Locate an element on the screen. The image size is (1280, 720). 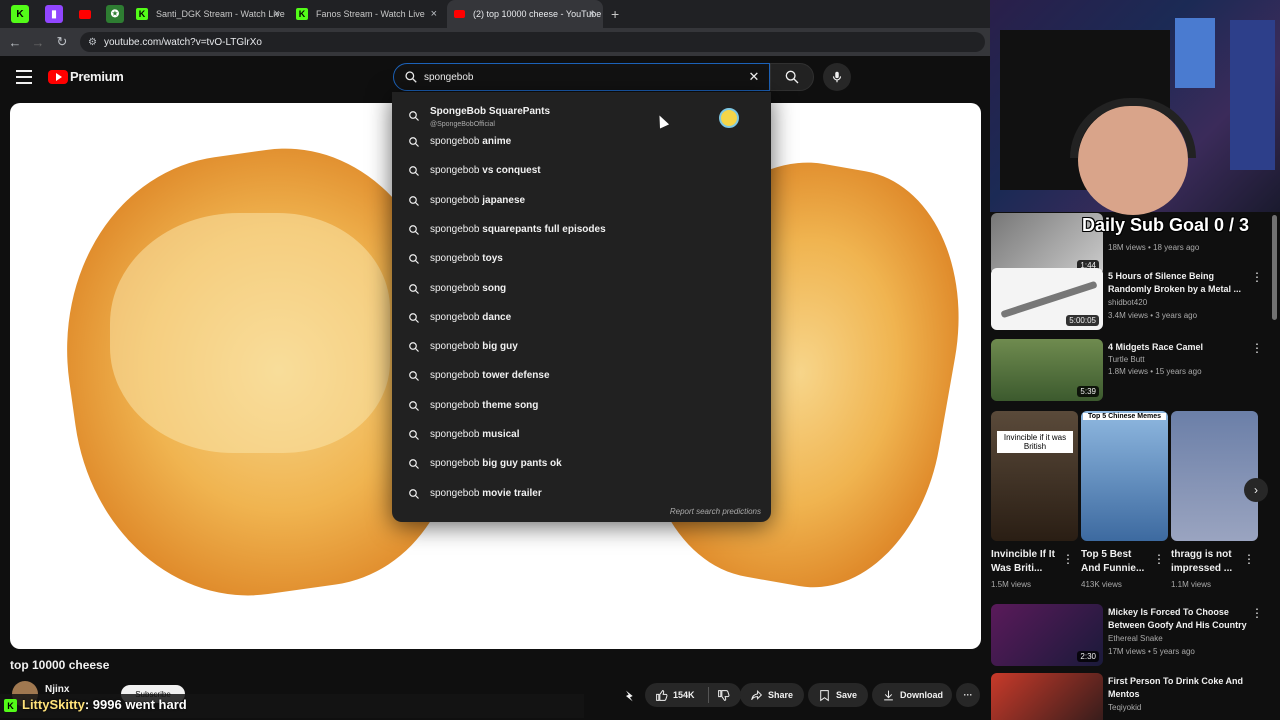
suggestion-text: spongebob toys is located at coordinates (466, 258).